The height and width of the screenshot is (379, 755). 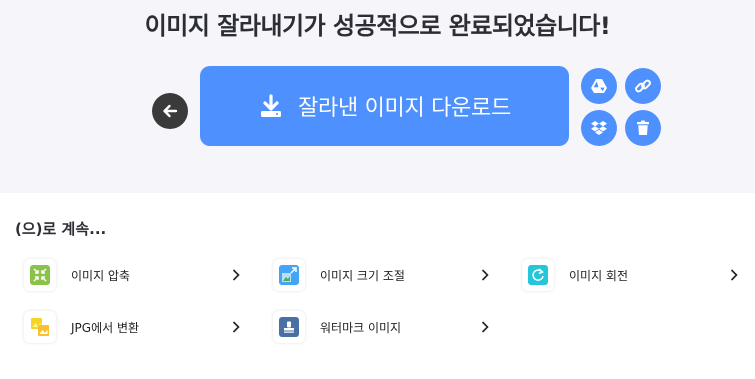 I want to click on link-icon, so click(x=643, y=86).